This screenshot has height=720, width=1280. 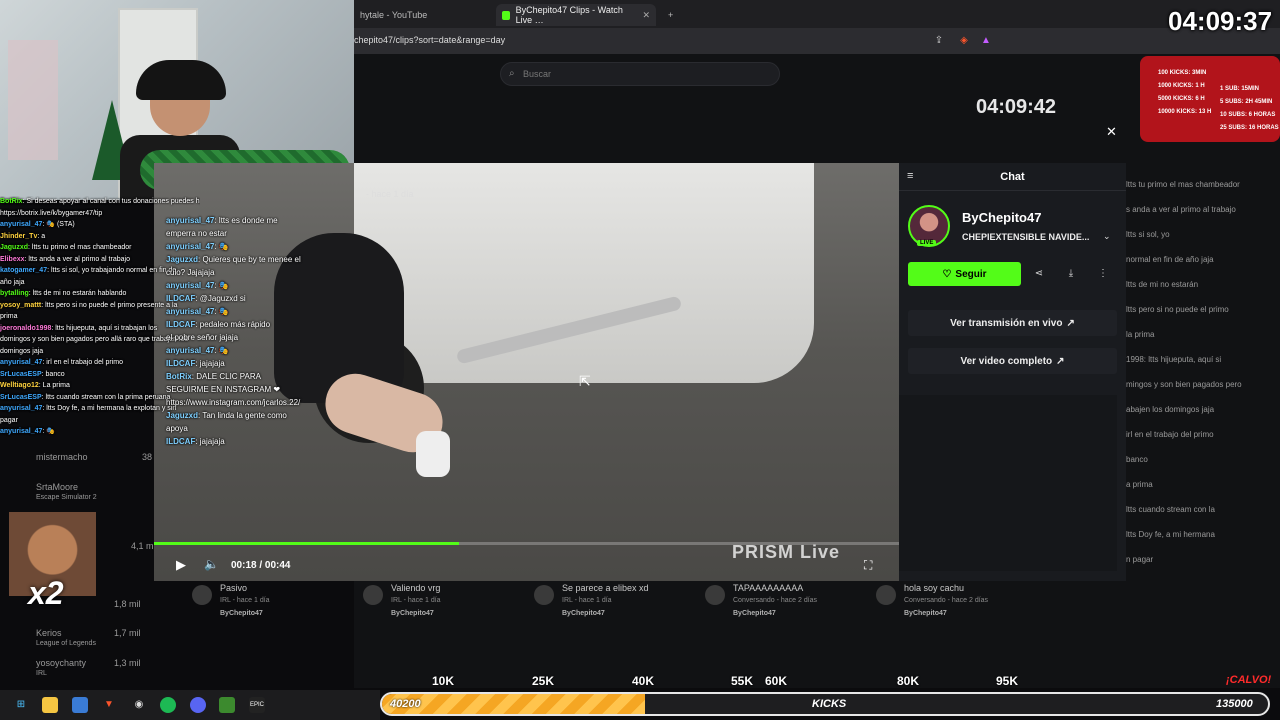 I want to click on kick-favicon-icon, so click(x=506, y=15).